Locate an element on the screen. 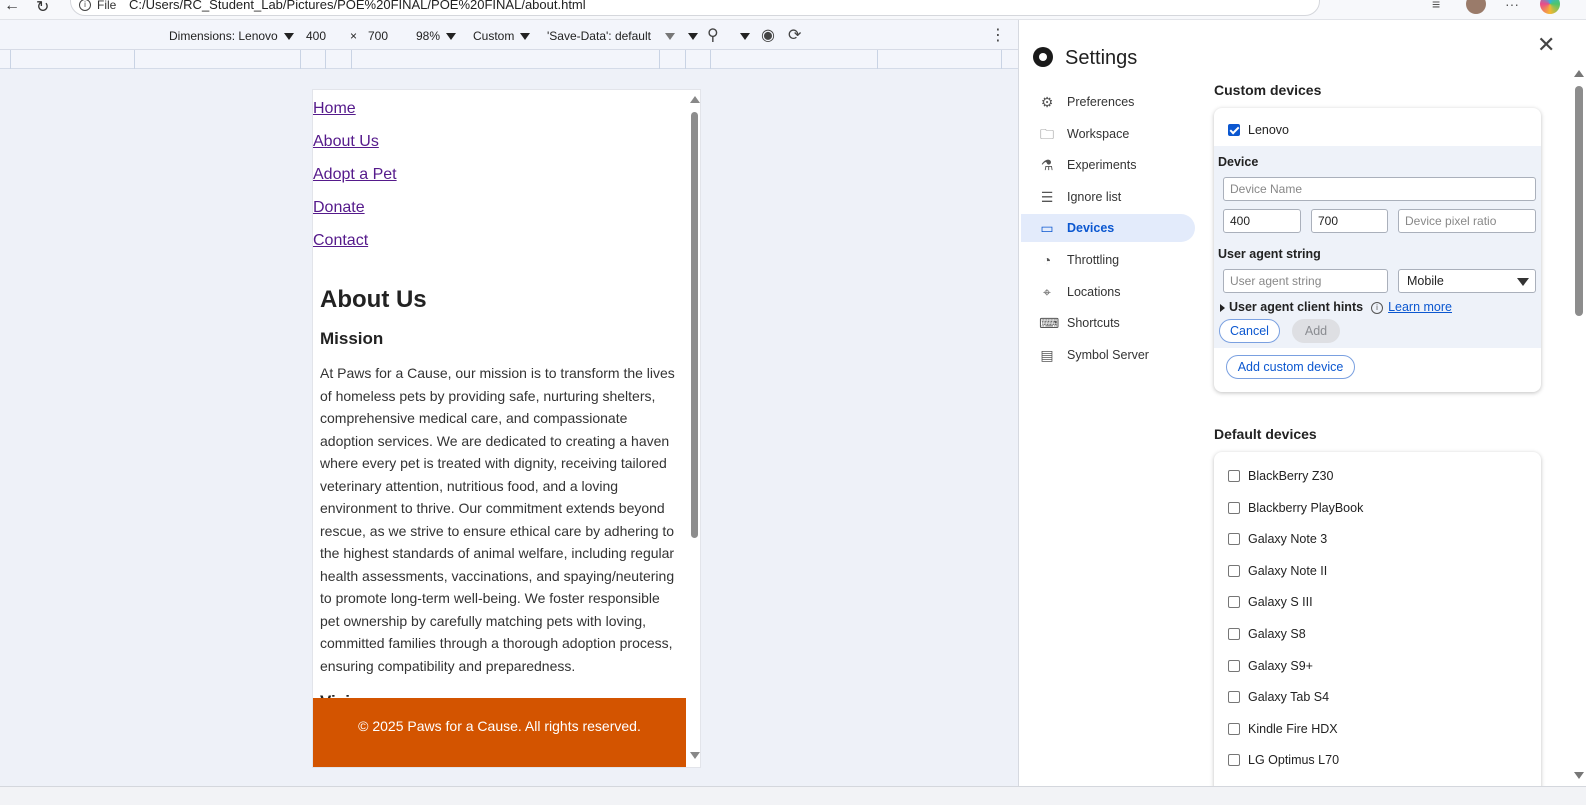  nav-link-contact: Contact is located at coordinates (340, 241).